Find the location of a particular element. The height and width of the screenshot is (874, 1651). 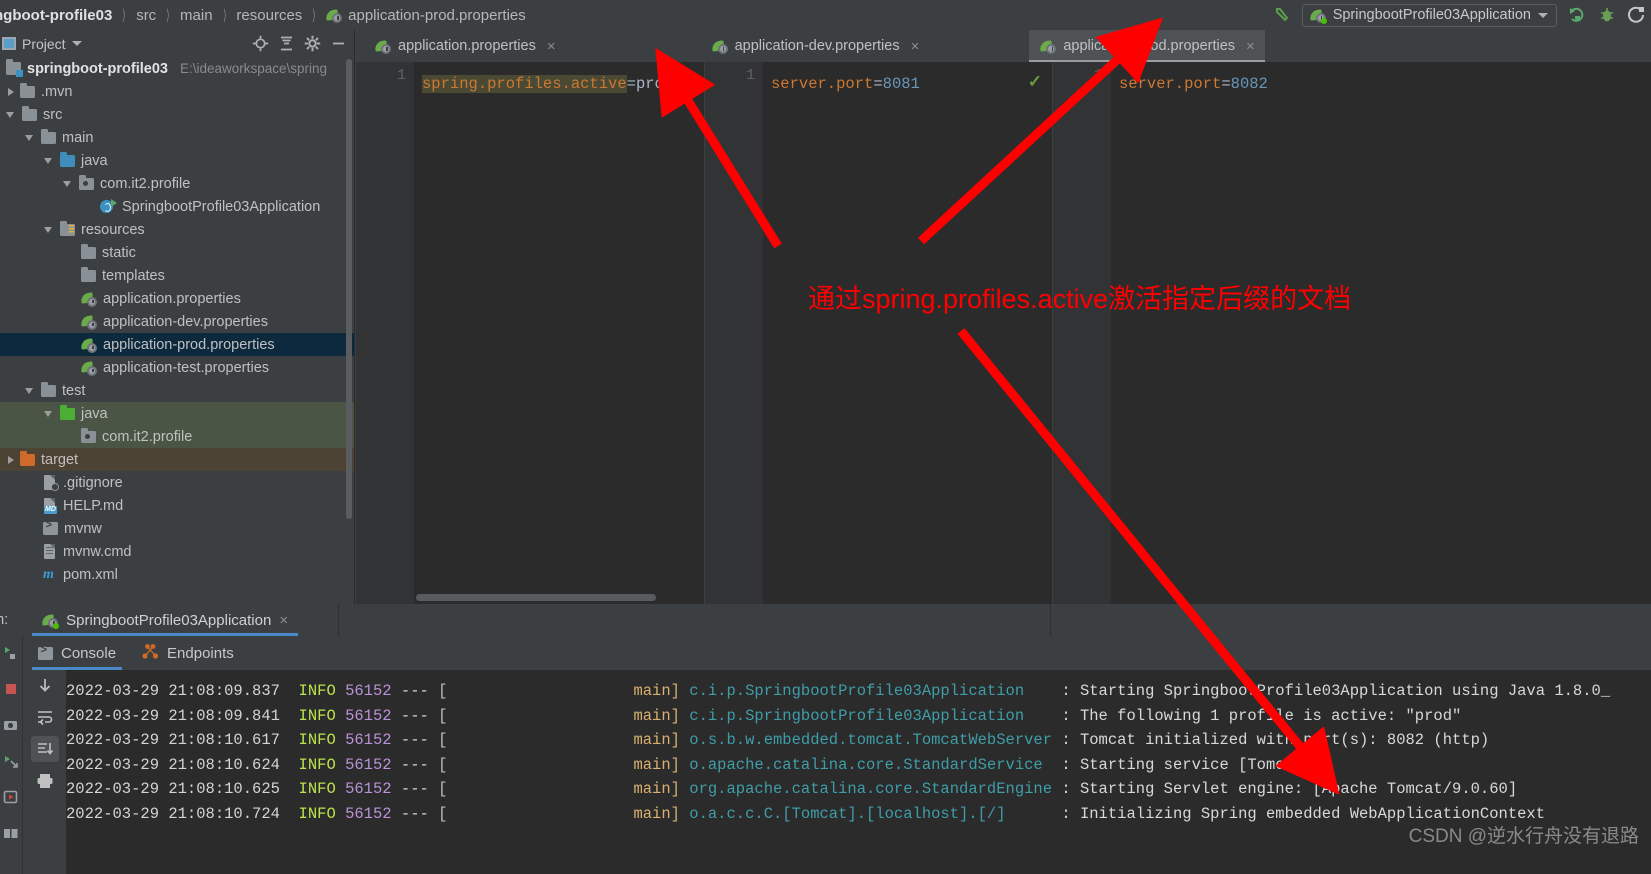

minimize-icon is located at coordinates (338, 44).